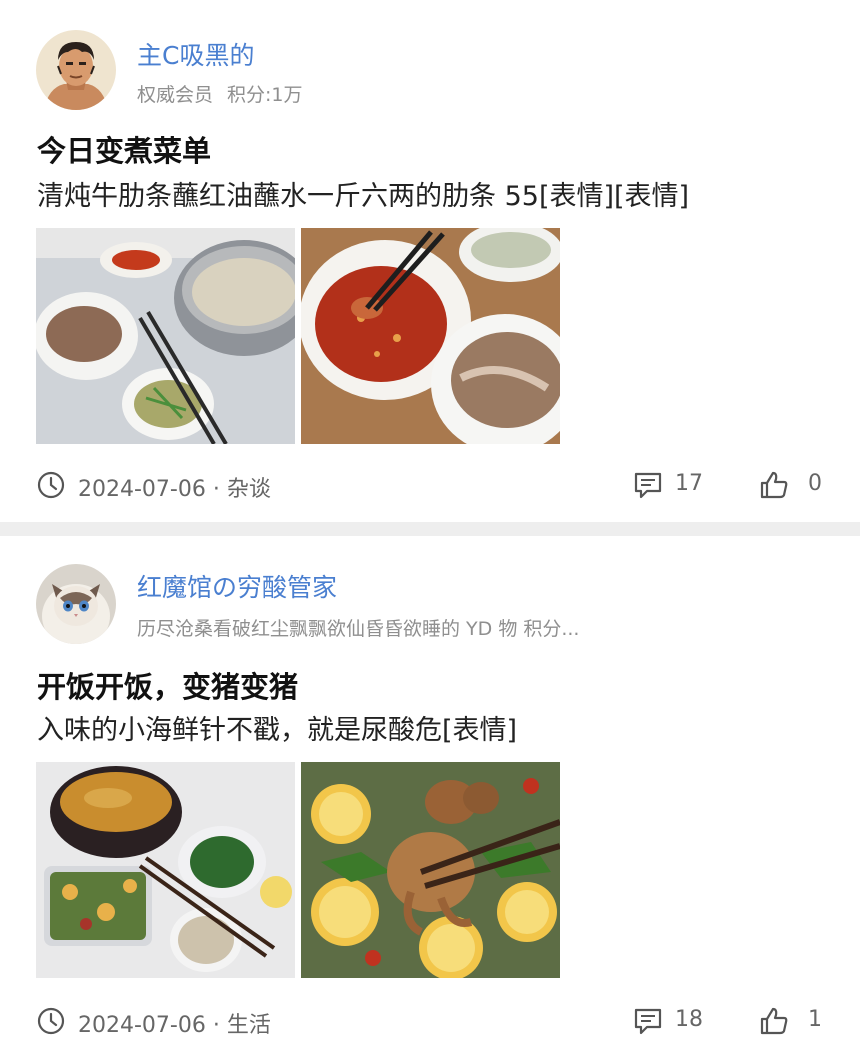 The width and height of the screenshot is (860, 1050). I want to click on author-meta: 权威会员 积分:1万, so click(397, 93).